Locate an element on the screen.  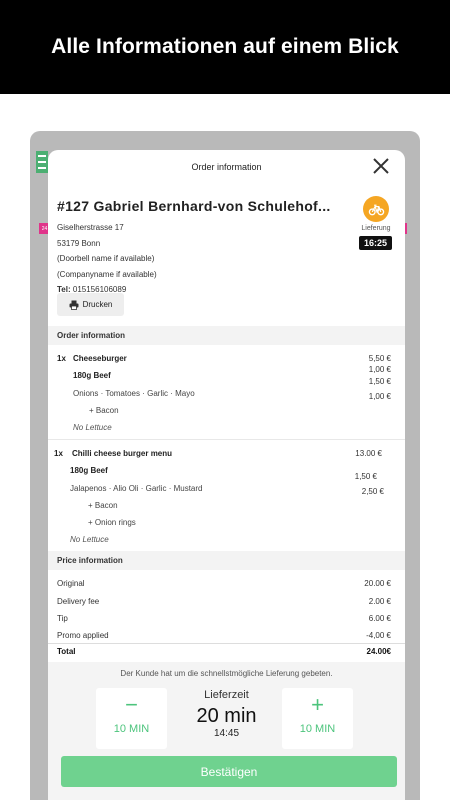
price-section-heading: Price information is located at coordinates (226, 560).